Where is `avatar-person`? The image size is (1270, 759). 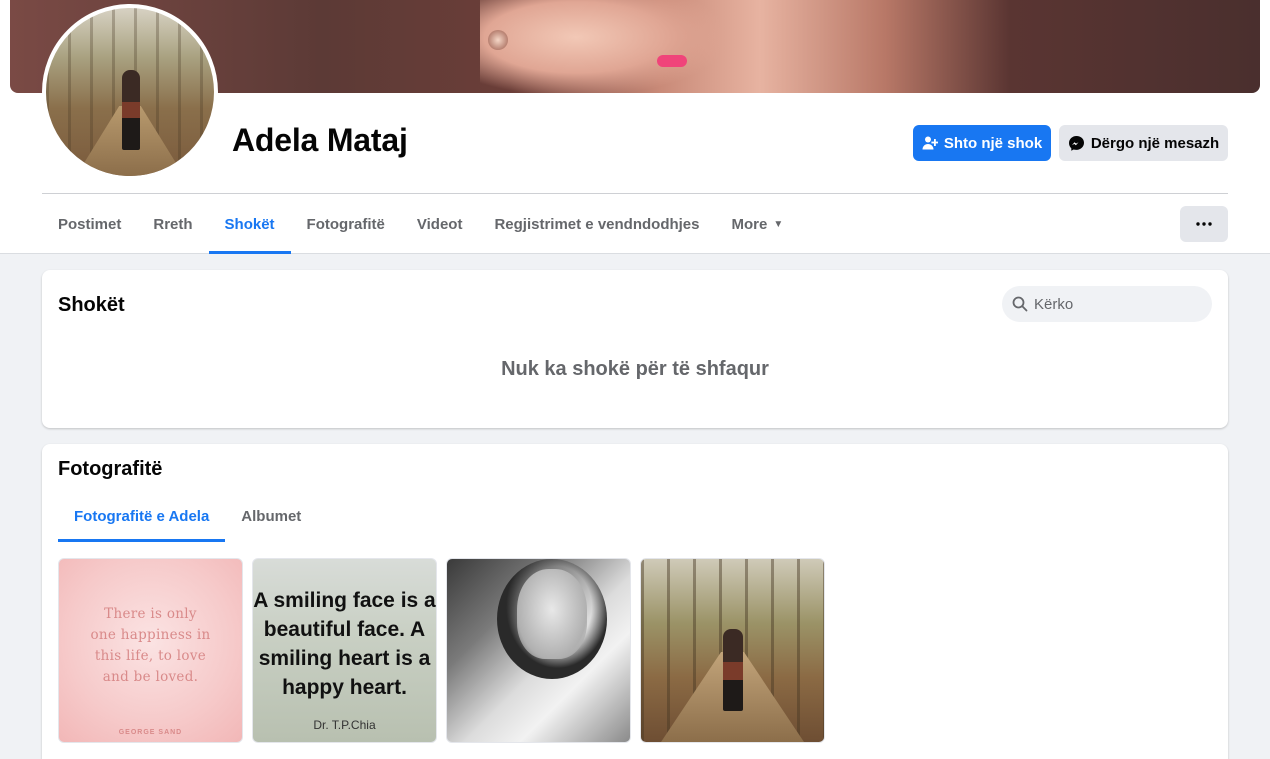 avatar-person is located at coordinates (131, 110).